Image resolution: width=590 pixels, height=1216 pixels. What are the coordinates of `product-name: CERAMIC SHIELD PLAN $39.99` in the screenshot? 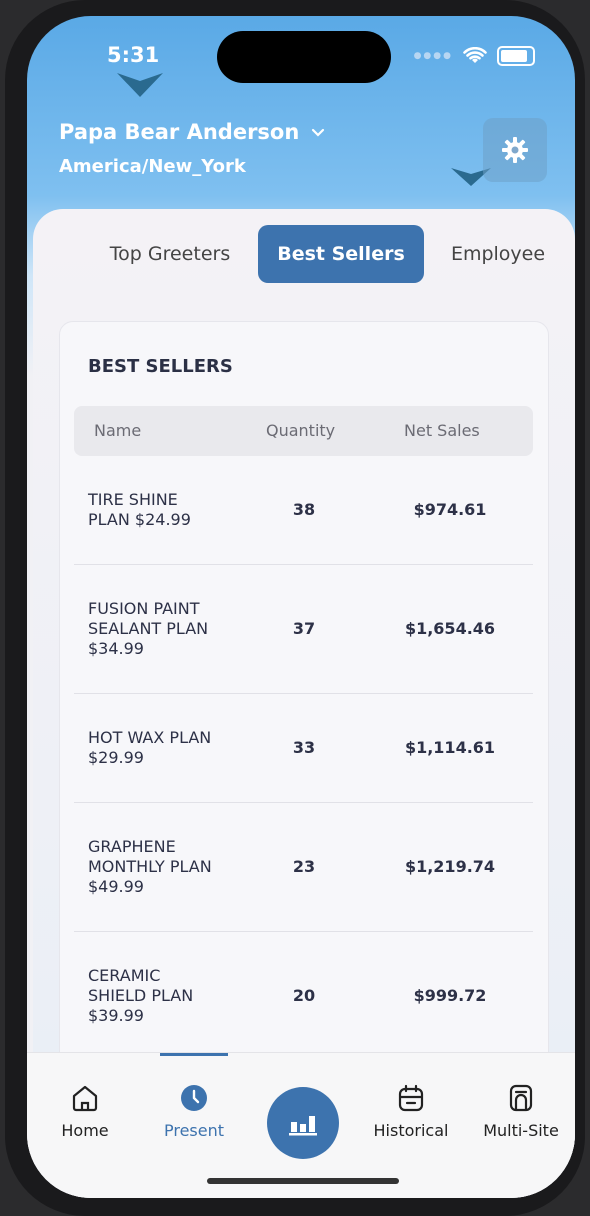 It's located at (141, 995).